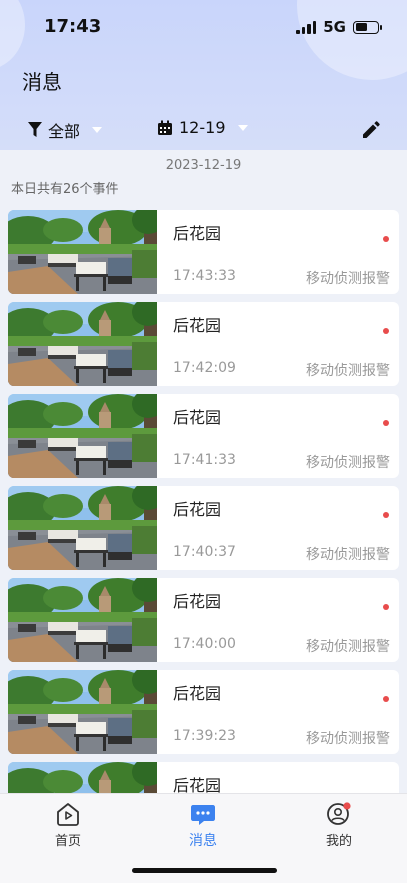 This screenshot has height=883, width=407. I want to click on status-indicators: 5G, so click(339, 27).